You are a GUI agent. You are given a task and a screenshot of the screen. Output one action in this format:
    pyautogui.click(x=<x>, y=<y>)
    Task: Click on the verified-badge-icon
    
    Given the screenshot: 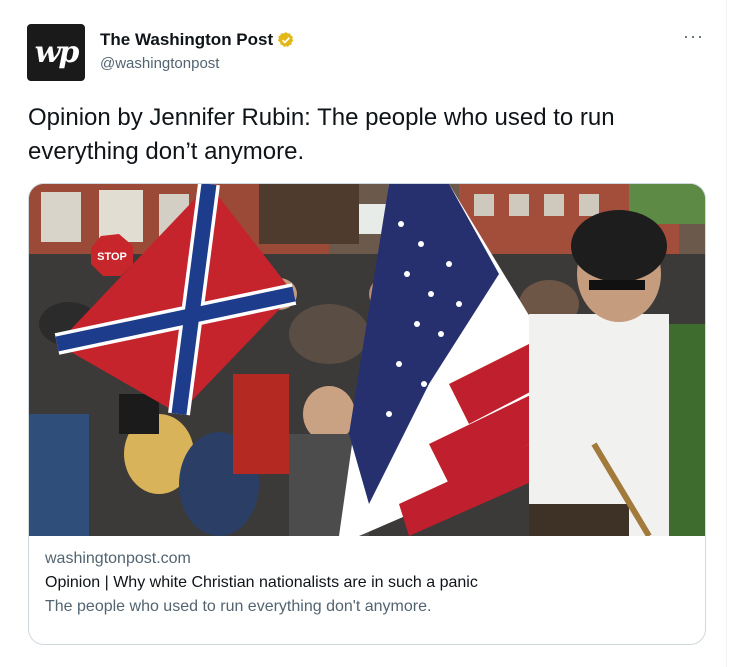 What is the action you would take?
    pyautogui.click(x=286, y=39)
    